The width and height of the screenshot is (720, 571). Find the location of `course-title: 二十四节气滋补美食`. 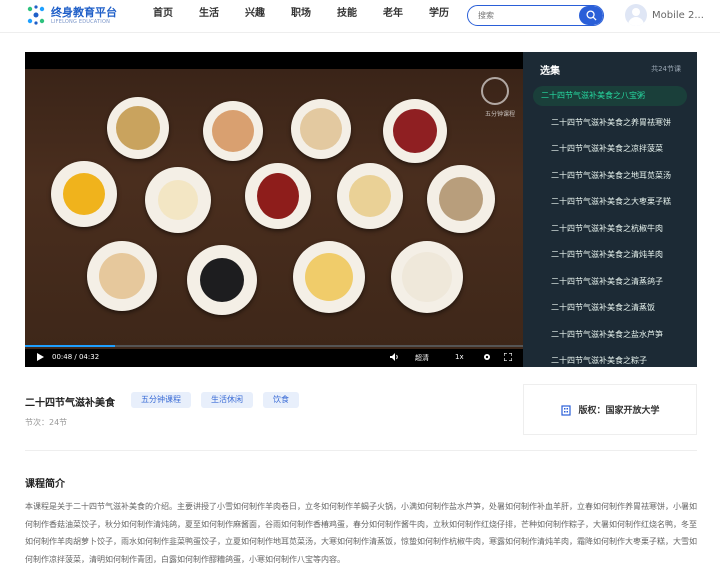

course-title: 二十四节气滋补美食 is located at coordinates (70, 403).